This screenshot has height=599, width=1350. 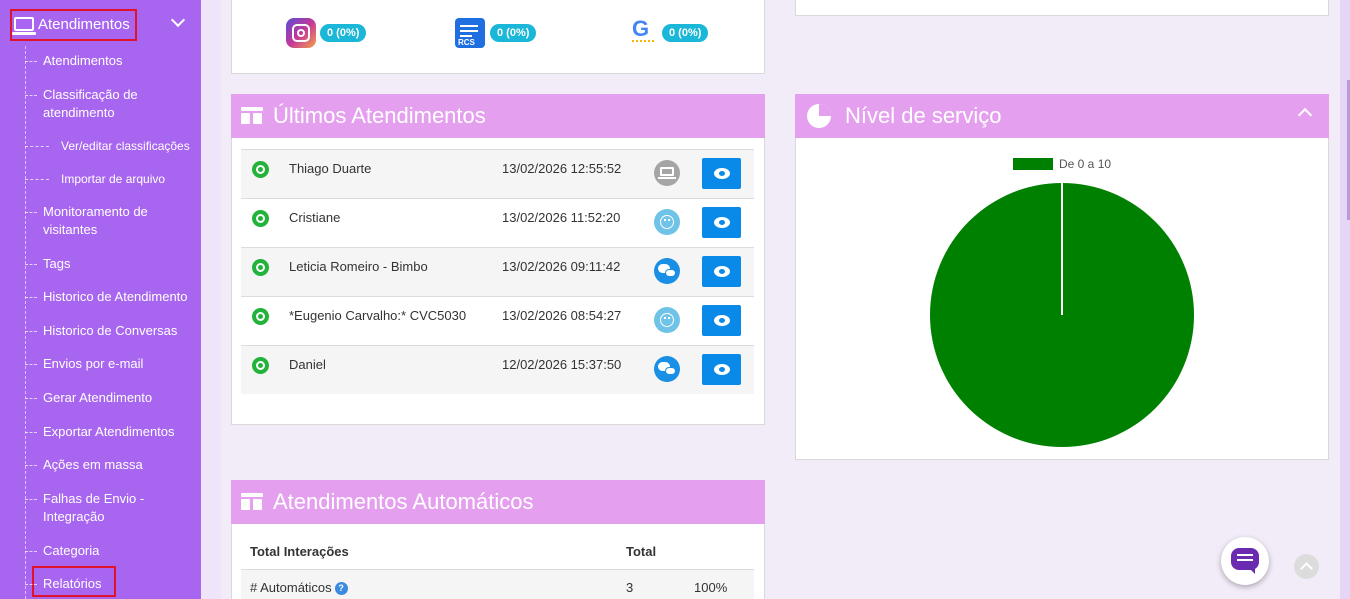 I want to click on rcs-badge: 0 (0%), so click(x=513, y=33).